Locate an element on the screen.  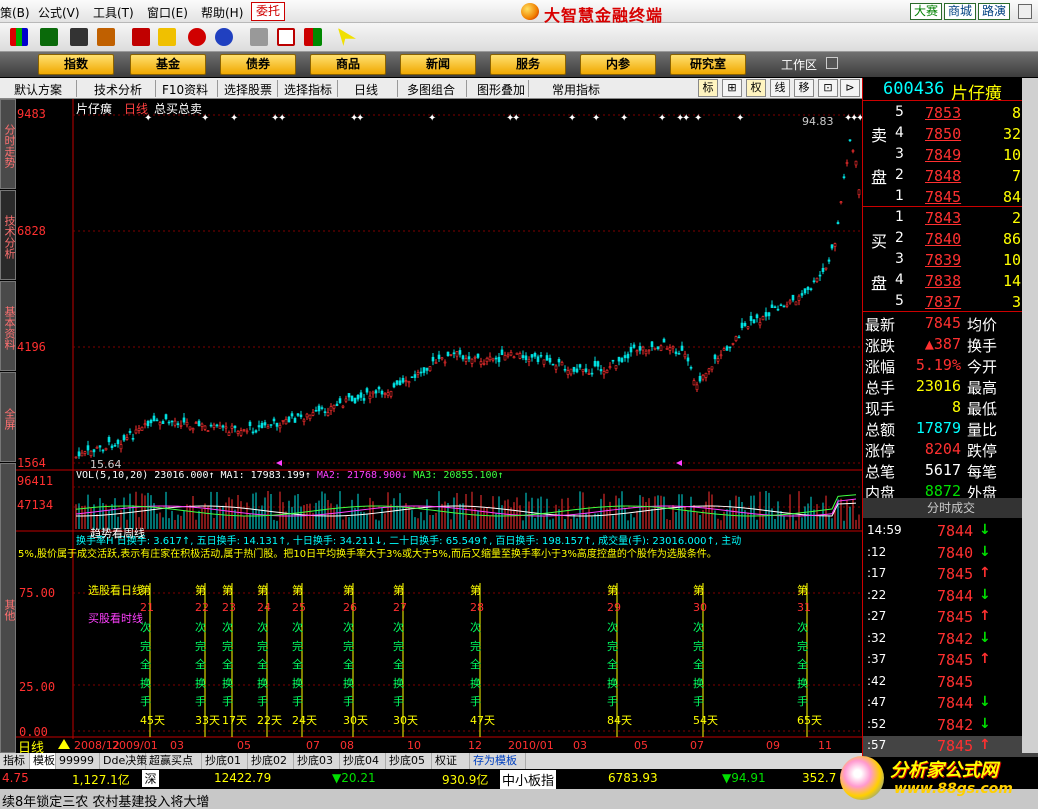
trade-button: 委托 is located at coordinates (268, 11).